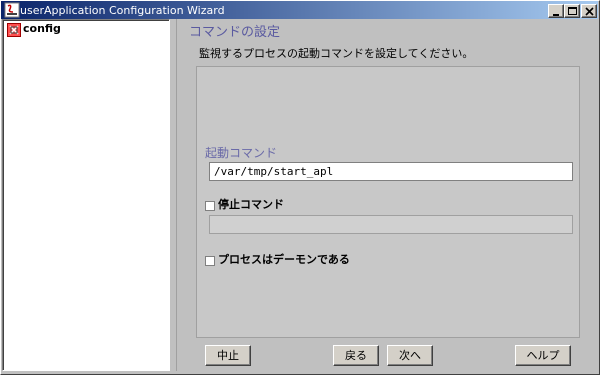 The height and width of the screenshot is (375, 600). What do you see at coordinates (556, 15) in the screenshot?
I see `minimize-icon` at bounding box center [556, 15].